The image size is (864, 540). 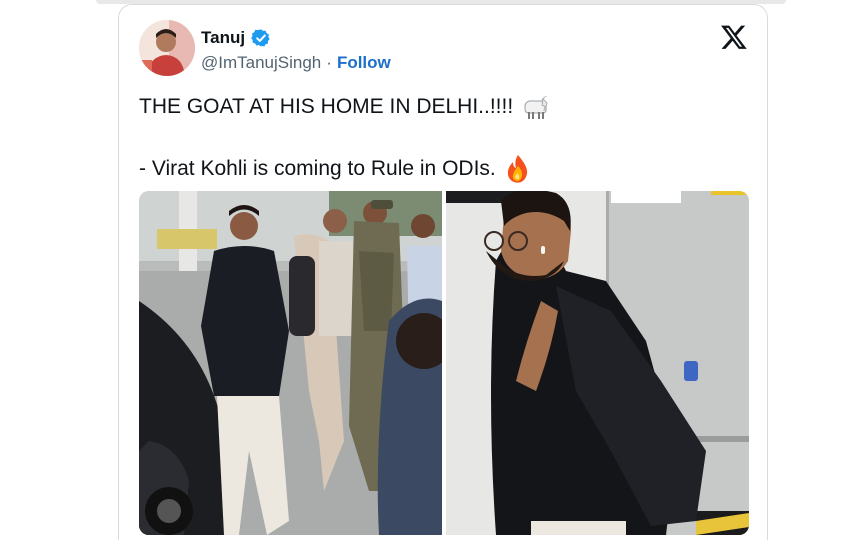 What do you see at coordinates (261, 63) in the screenshot?
I see `user-handle: @ImTanujSingh` at bounding box center [261, 63].